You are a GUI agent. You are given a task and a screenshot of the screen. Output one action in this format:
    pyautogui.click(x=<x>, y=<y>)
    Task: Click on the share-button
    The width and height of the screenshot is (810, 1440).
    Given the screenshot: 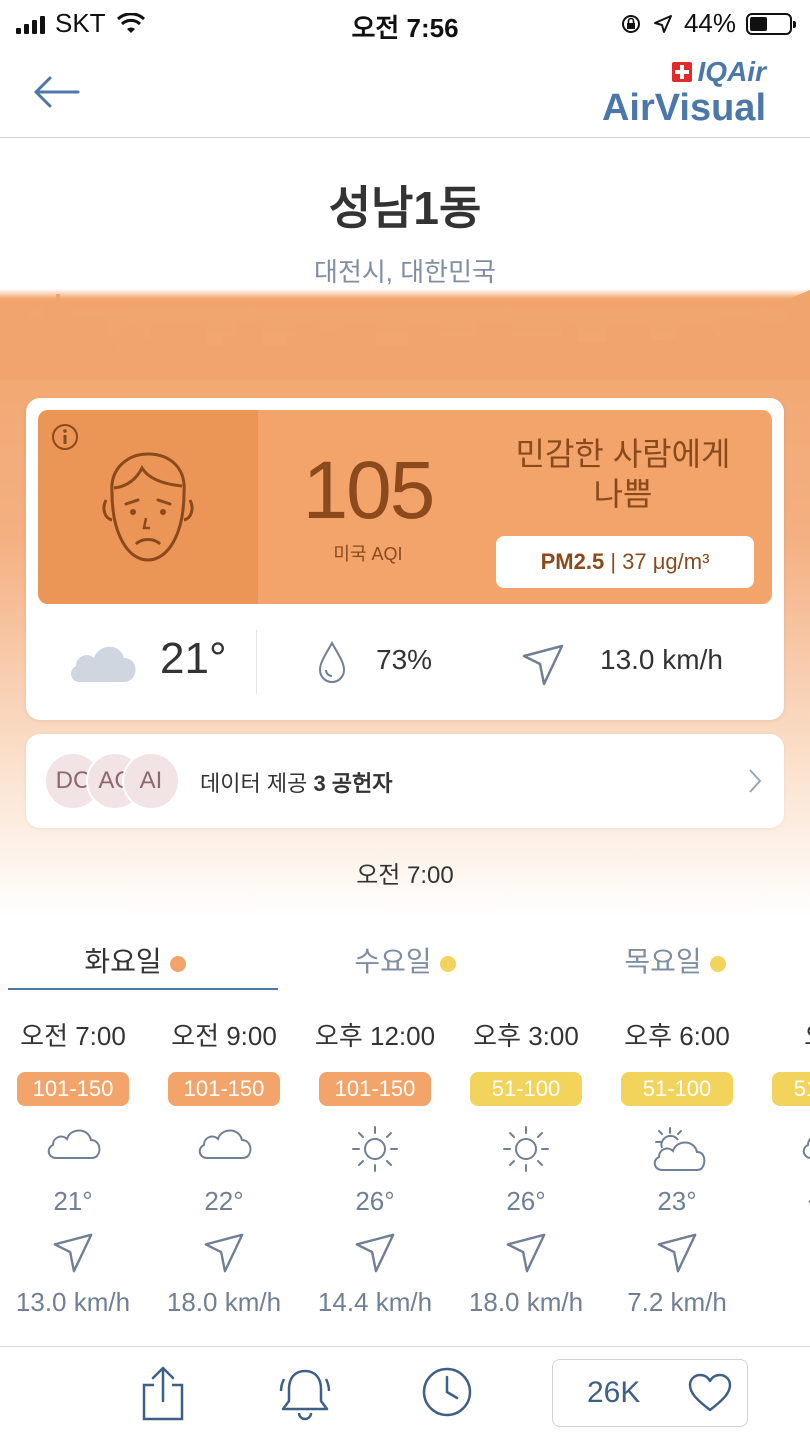 What is the action you would take?
    pyautogui.click(x=163, y=1396)
    